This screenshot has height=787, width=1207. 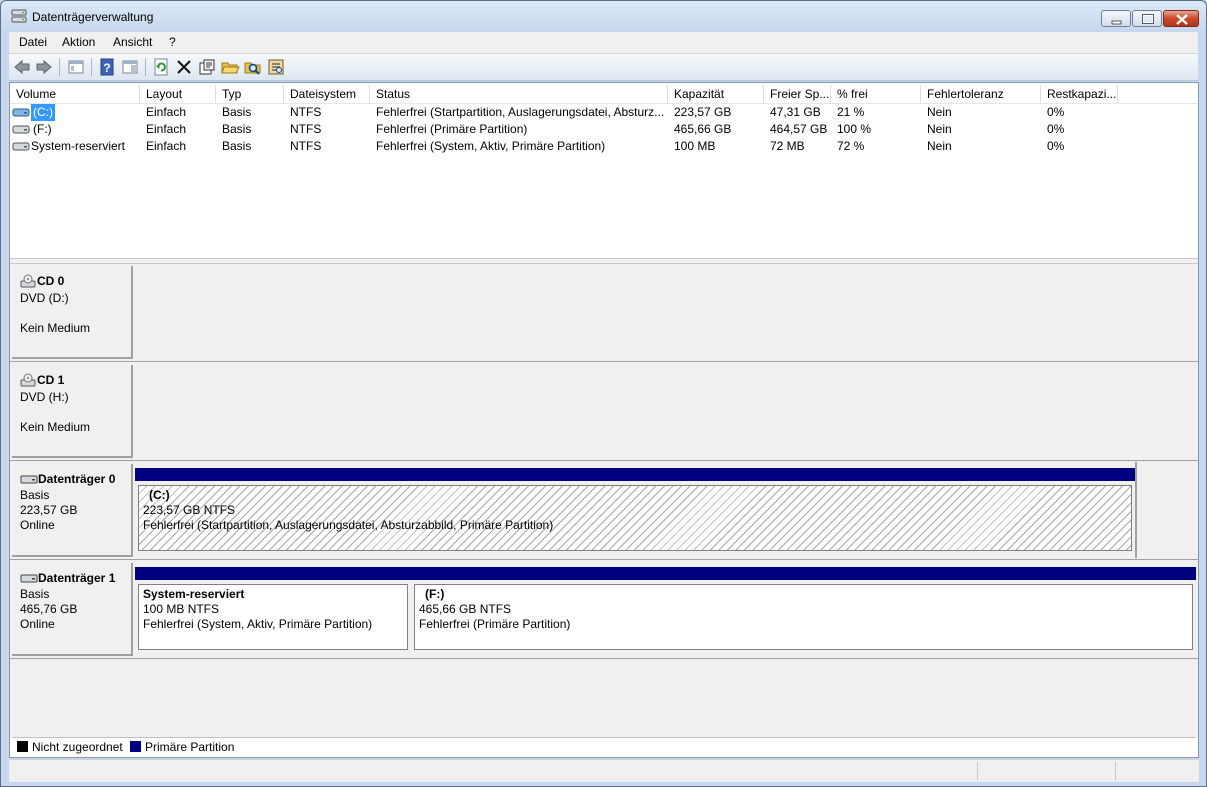 I want to click on disk-row-cd0: CD 0 DVD (D:) Kein Medium, so click(x=604, y=313).